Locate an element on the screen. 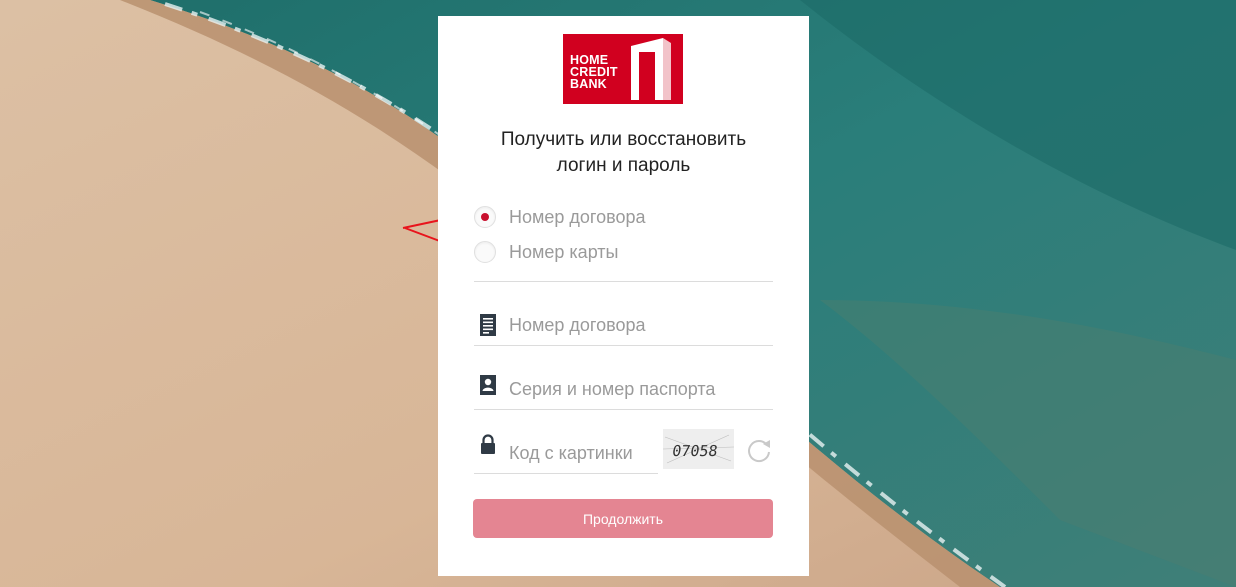 The width and height of the screenshot is (1236, 587). passport-field is located at coordinates (623, 390).